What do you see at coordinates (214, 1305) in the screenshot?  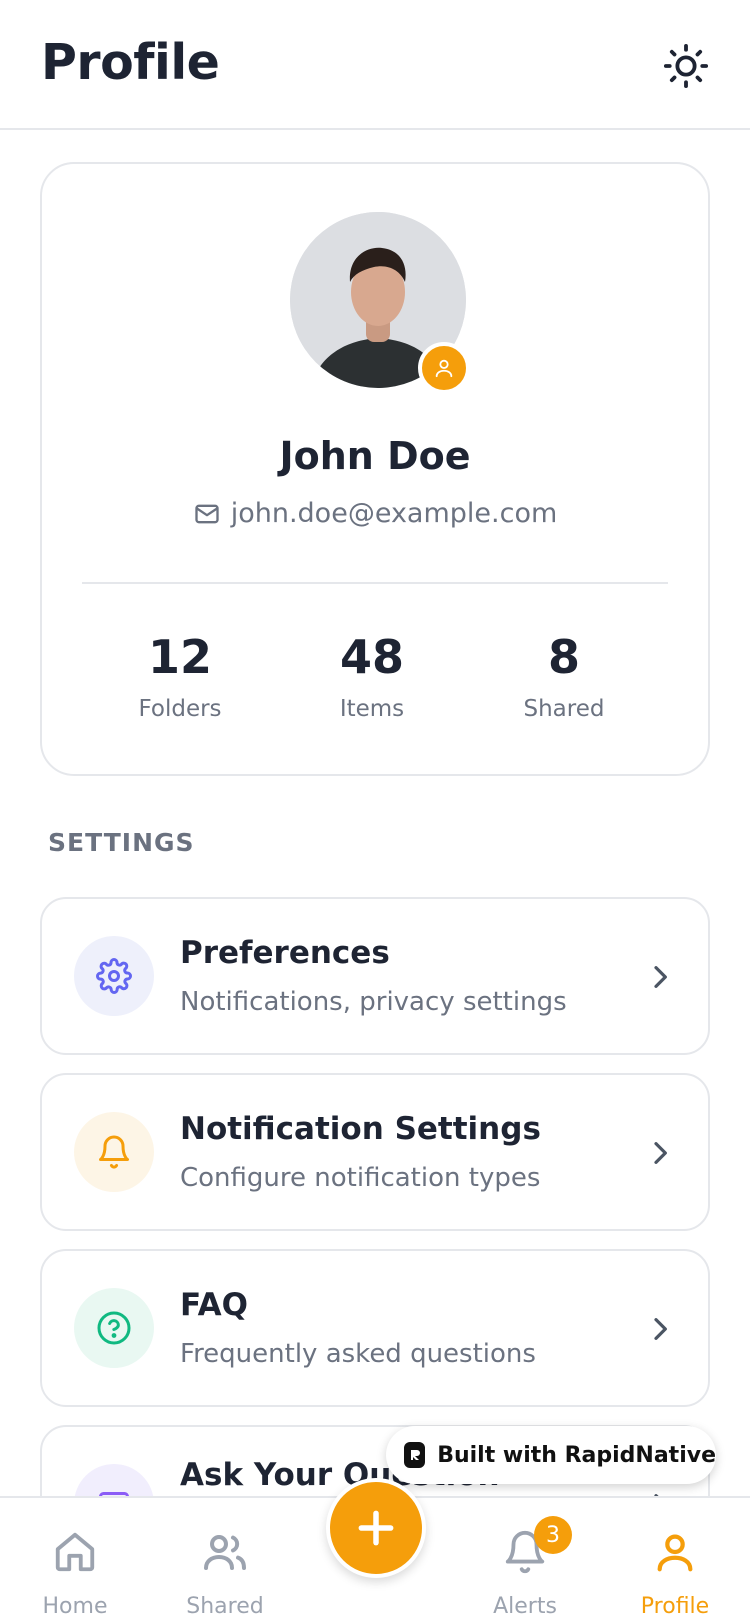 I see `setting-title: FAQ` at bounding box center [214, 1305].